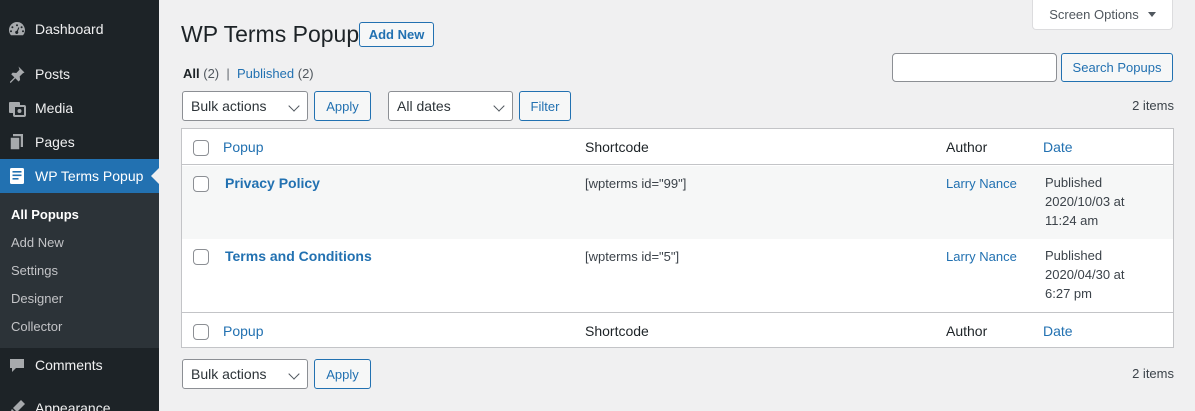 The image size is (1195, 411). I want to click on screen-options-label: Screen Options, so click(1094, 14).